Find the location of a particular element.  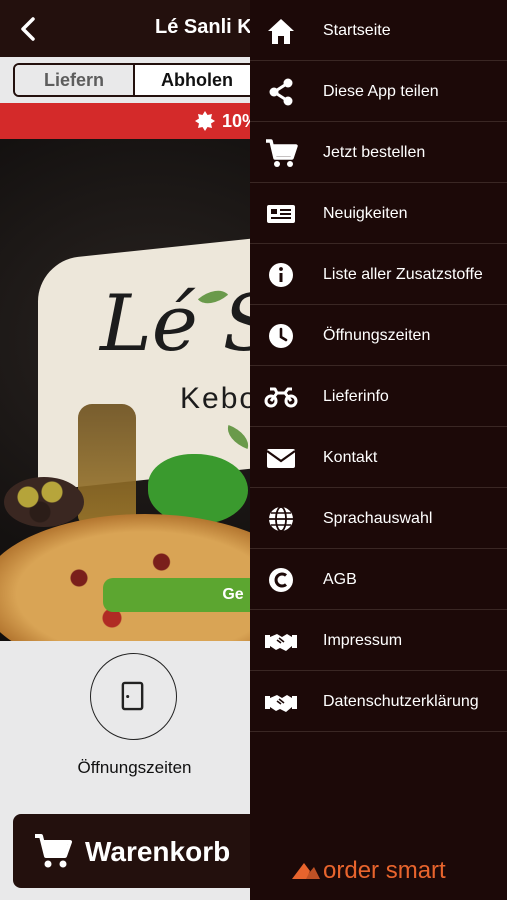

menu-item-label: AGB is located at coordinates (340, 579).